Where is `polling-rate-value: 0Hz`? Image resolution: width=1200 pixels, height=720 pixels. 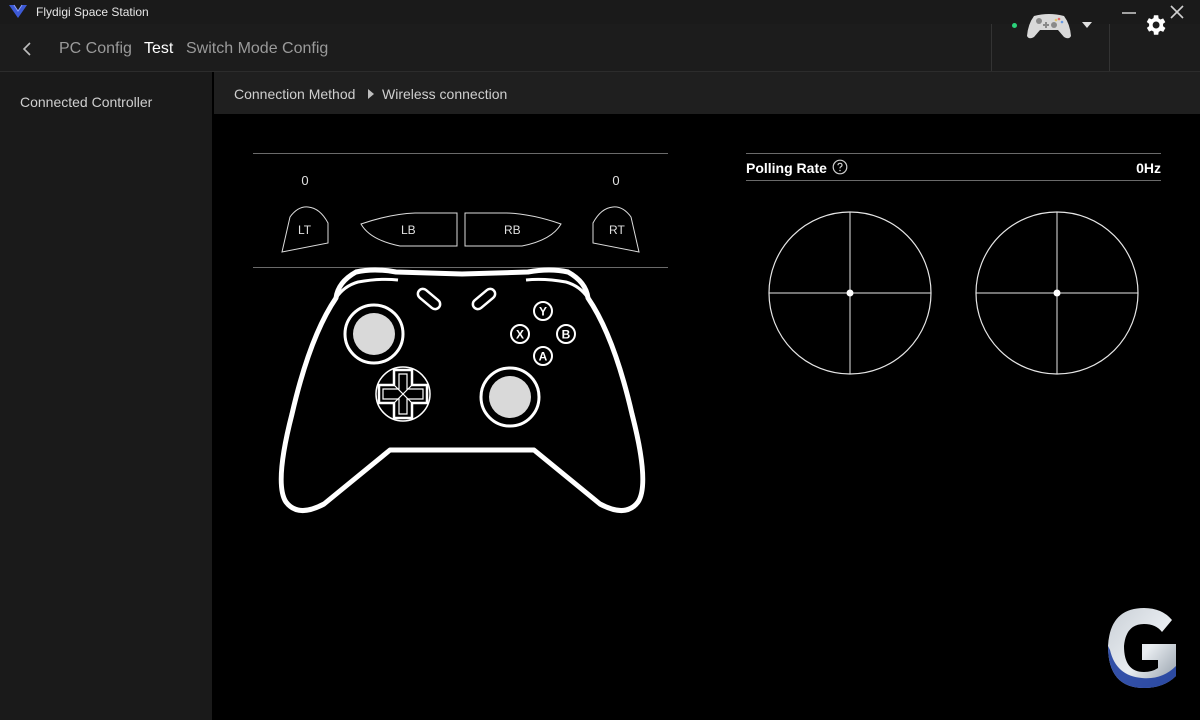 polling-rate-value: 0Hz is located at coordinates (1148, 168).